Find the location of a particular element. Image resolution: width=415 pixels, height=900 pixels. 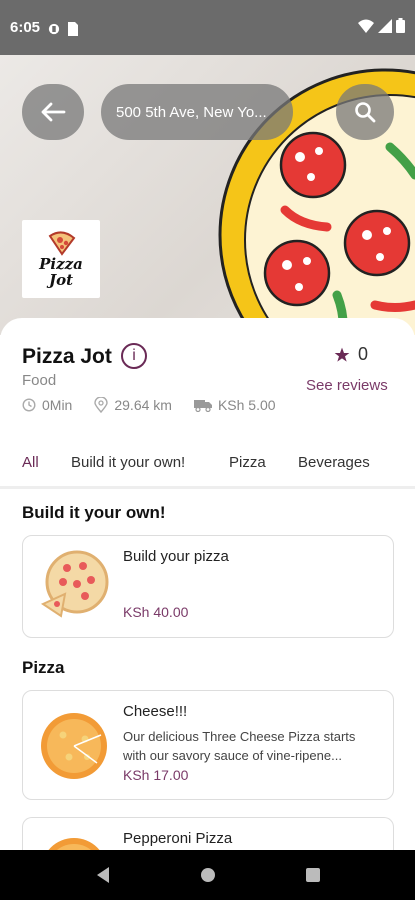

build-pizza-image is located at coordinates (74, 584).